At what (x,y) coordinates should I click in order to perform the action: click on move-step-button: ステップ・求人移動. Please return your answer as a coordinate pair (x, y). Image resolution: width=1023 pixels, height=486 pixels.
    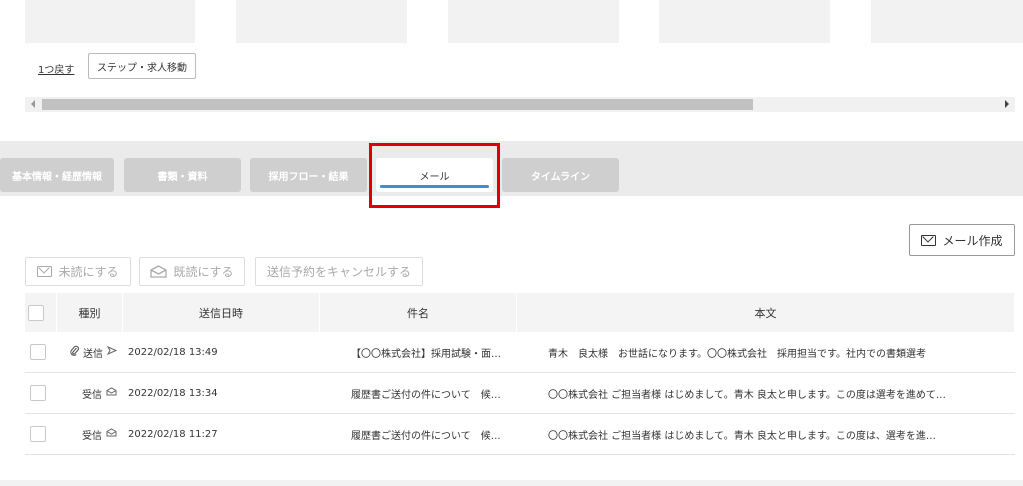
    Looking at the image, I should click on (142, 66).